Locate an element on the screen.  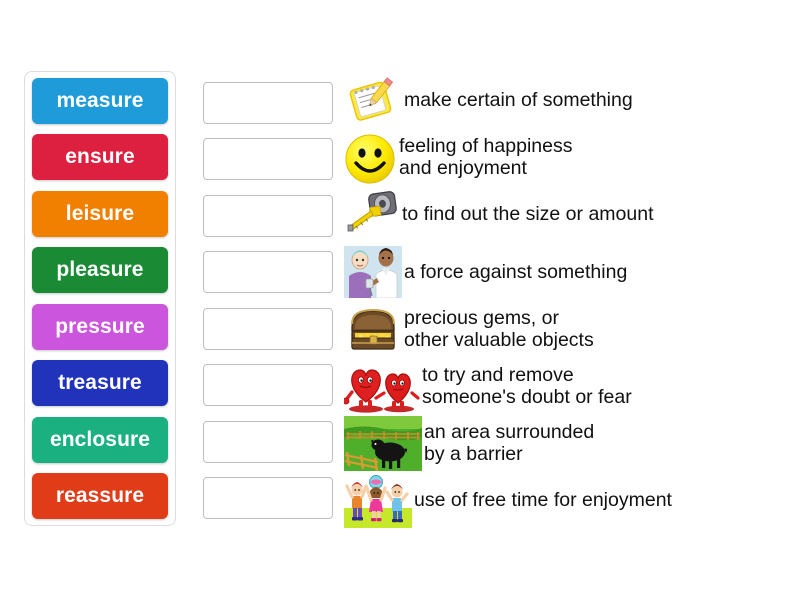
definition-text: feeling of happiness and enjoyment is located at coordinates (486, 157).